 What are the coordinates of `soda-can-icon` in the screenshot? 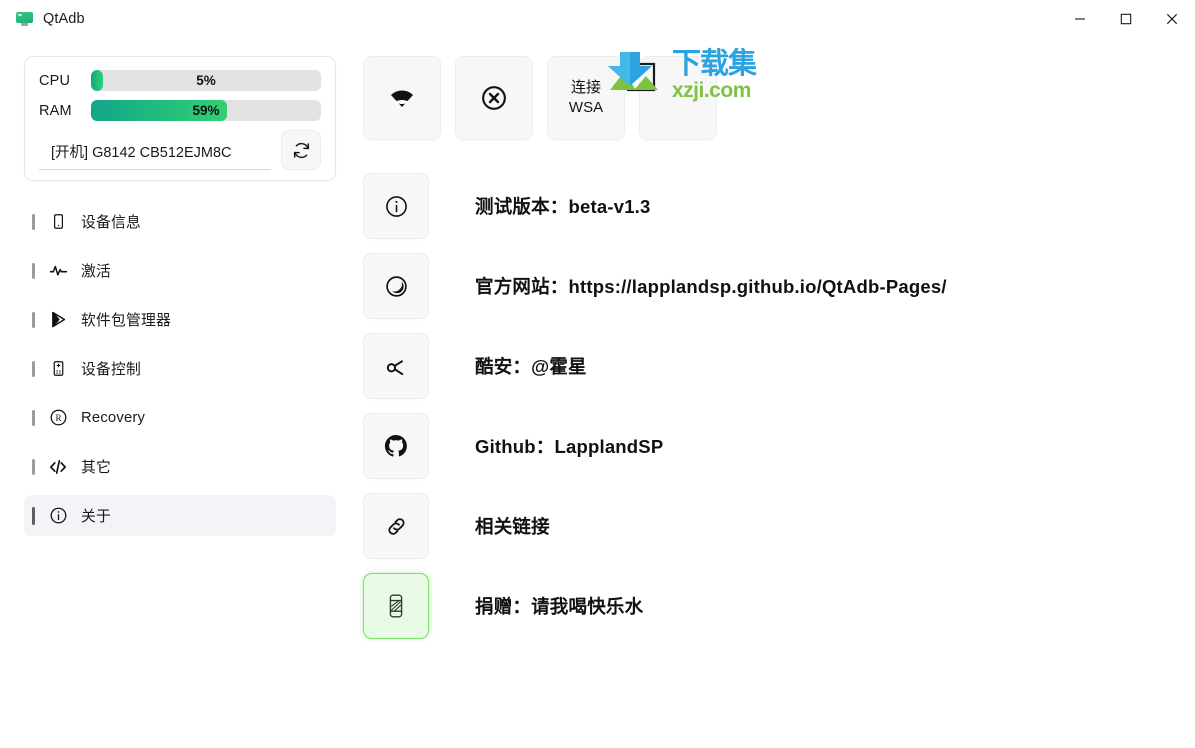 It's located at (396, 606).